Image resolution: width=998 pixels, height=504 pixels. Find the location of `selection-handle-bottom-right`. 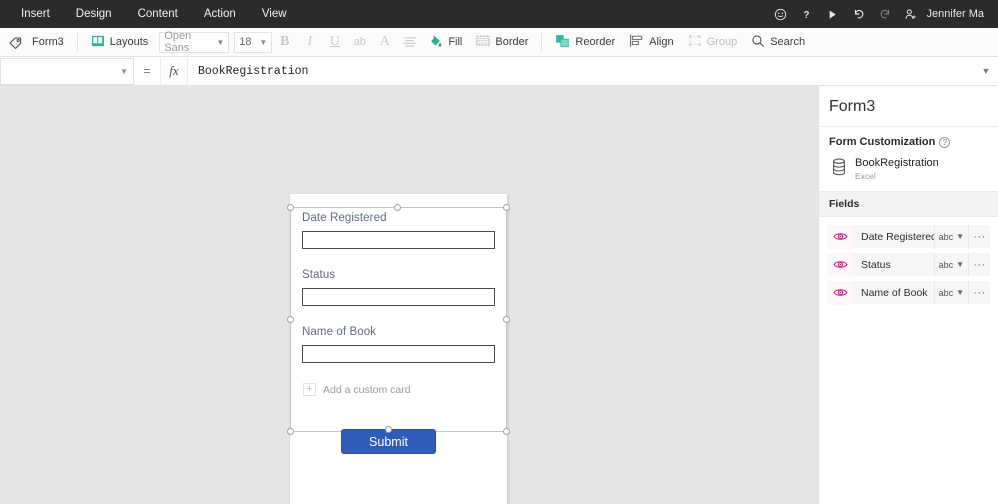

selection-handle-bottom-right is located at coordinates (506, 431).